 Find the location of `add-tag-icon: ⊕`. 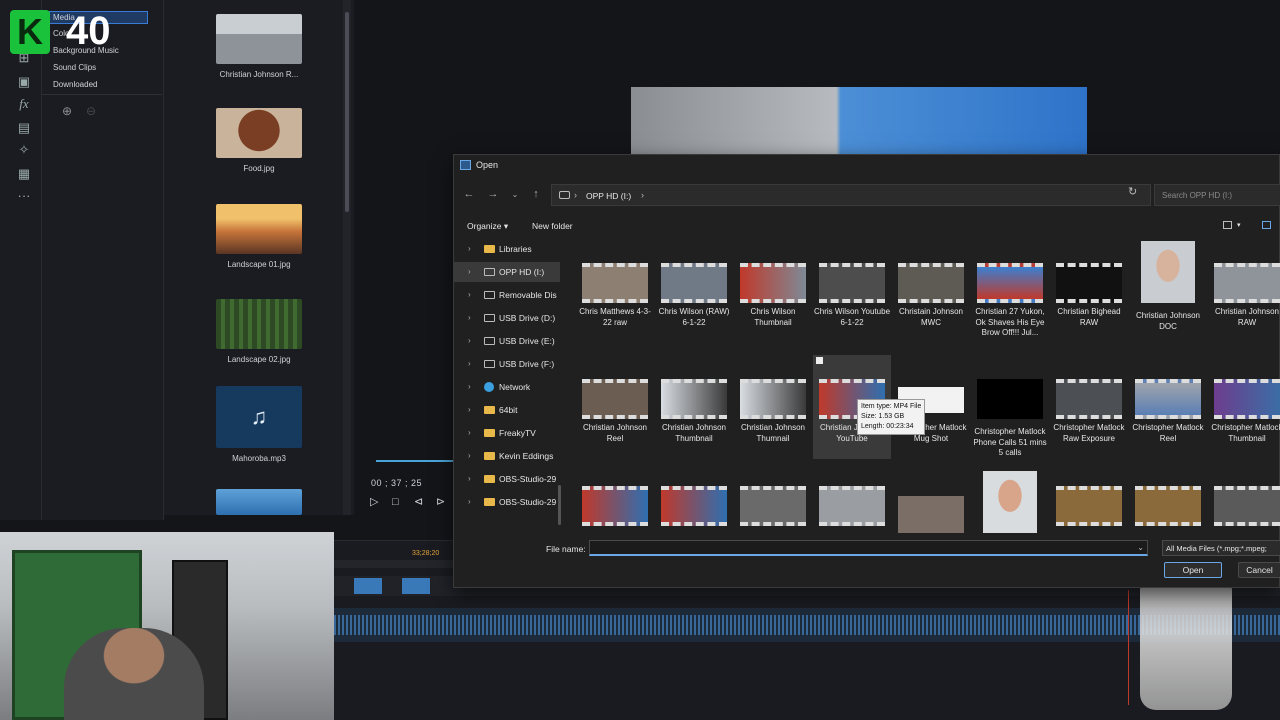

add-tag-icon: ⊕ is located at coordinates (67, 111).